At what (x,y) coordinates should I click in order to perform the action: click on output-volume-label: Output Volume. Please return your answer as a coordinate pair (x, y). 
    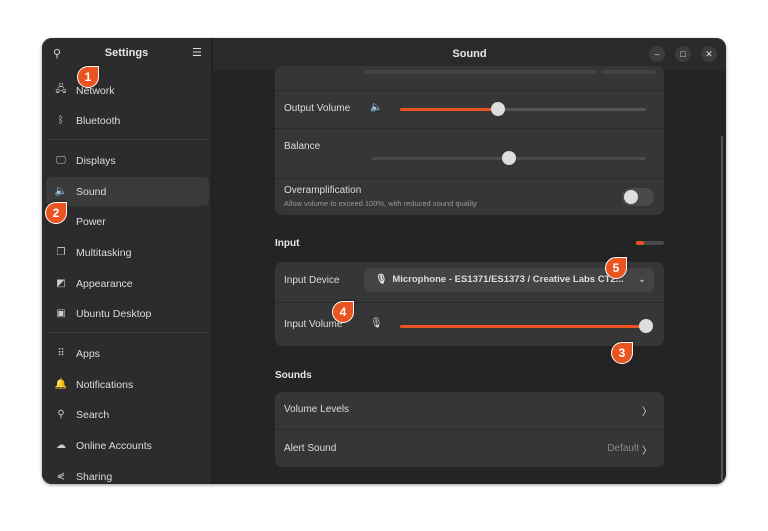
    Looking at the image, I should click on (317, 108).